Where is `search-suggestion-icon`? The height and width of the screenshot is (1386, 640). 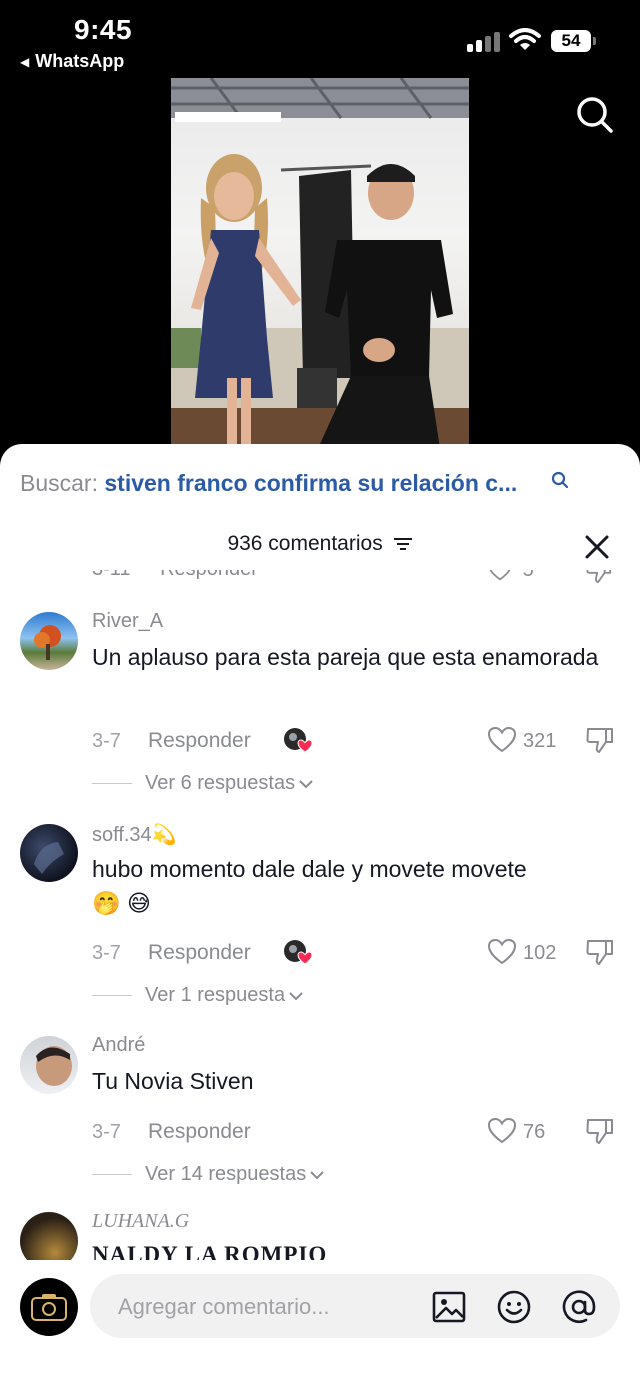
search-suggestion-icon is located at coordinates (560, 480).